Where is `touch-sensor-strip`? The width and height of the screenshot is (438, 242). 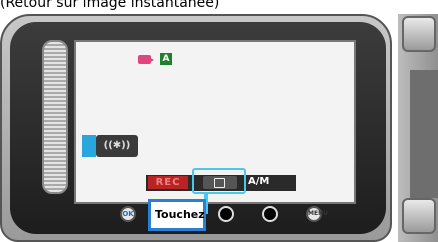 touch-sensor-strip is located at coordinates (55, 117).